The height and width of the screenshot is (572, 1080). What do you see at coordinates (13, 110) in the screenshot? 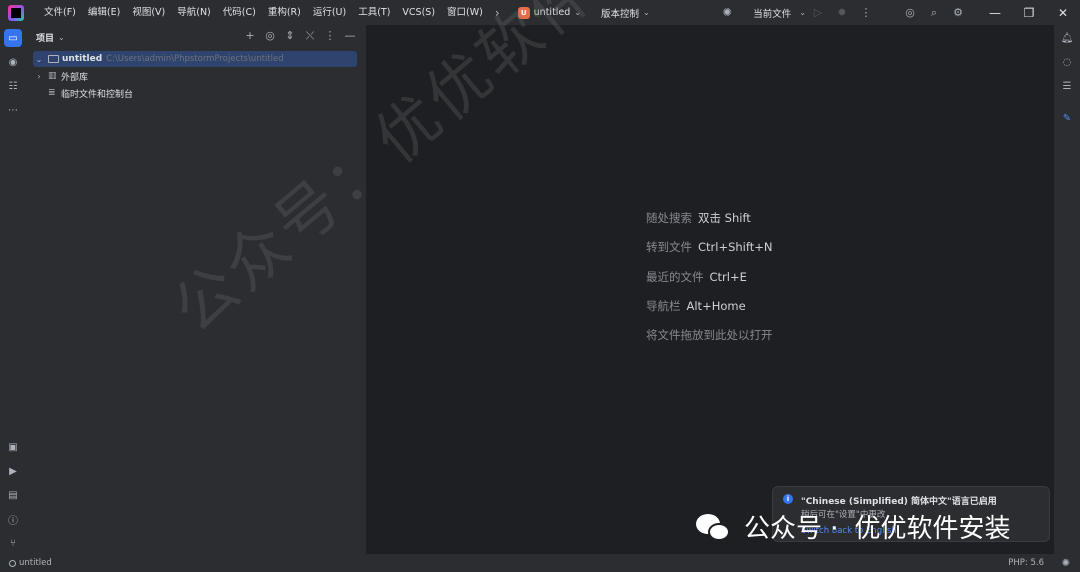
I see `more-tools-icon: ⋯` at bounding box center [13, 110].